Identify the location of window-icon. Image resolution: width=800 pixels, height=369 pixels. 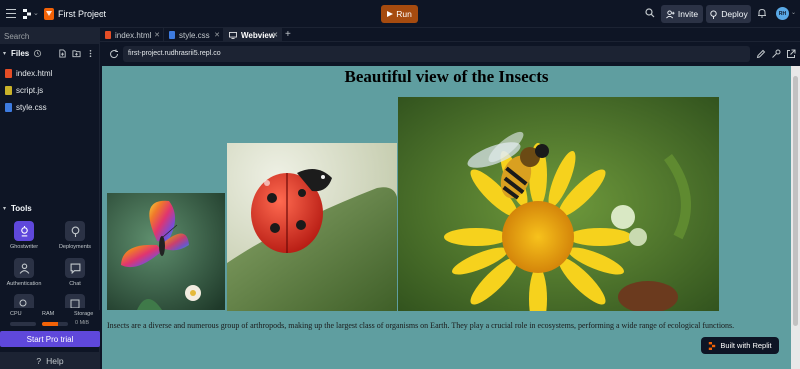
(75, 301).